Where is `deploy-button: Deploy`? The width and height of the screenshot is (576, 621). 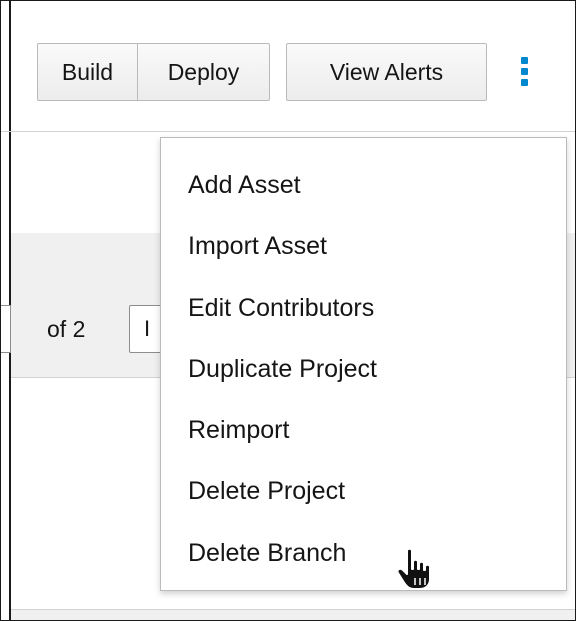
deploy-button: Deploy is located at coordinates (203, 72).